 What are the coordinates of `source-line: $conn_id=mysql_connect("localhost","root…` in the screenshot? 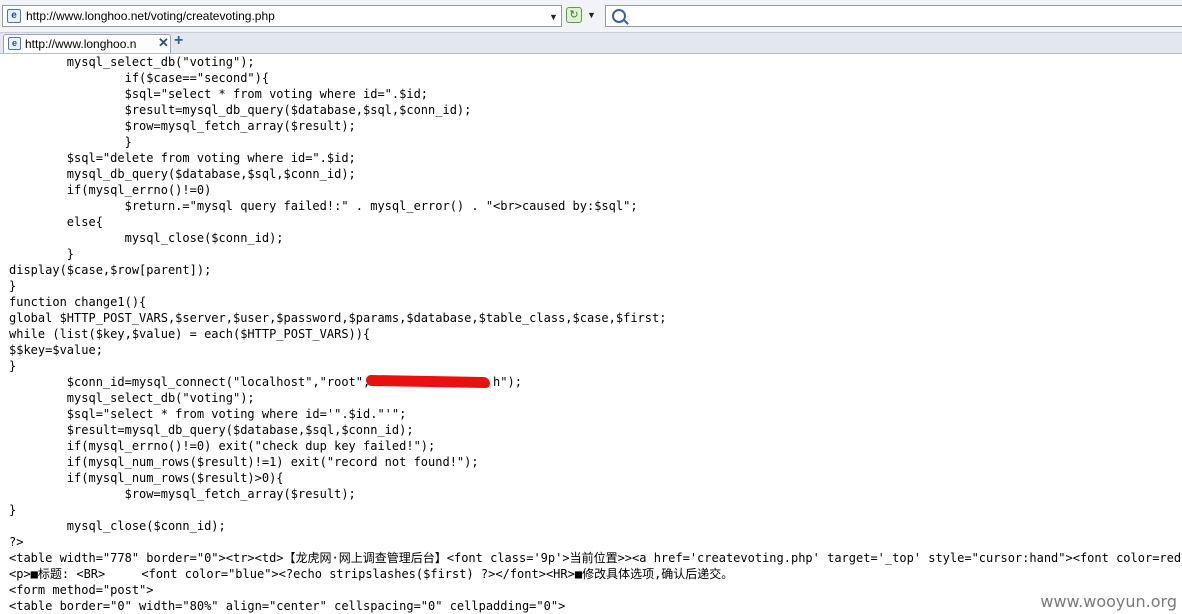 It's located at (265, 382).